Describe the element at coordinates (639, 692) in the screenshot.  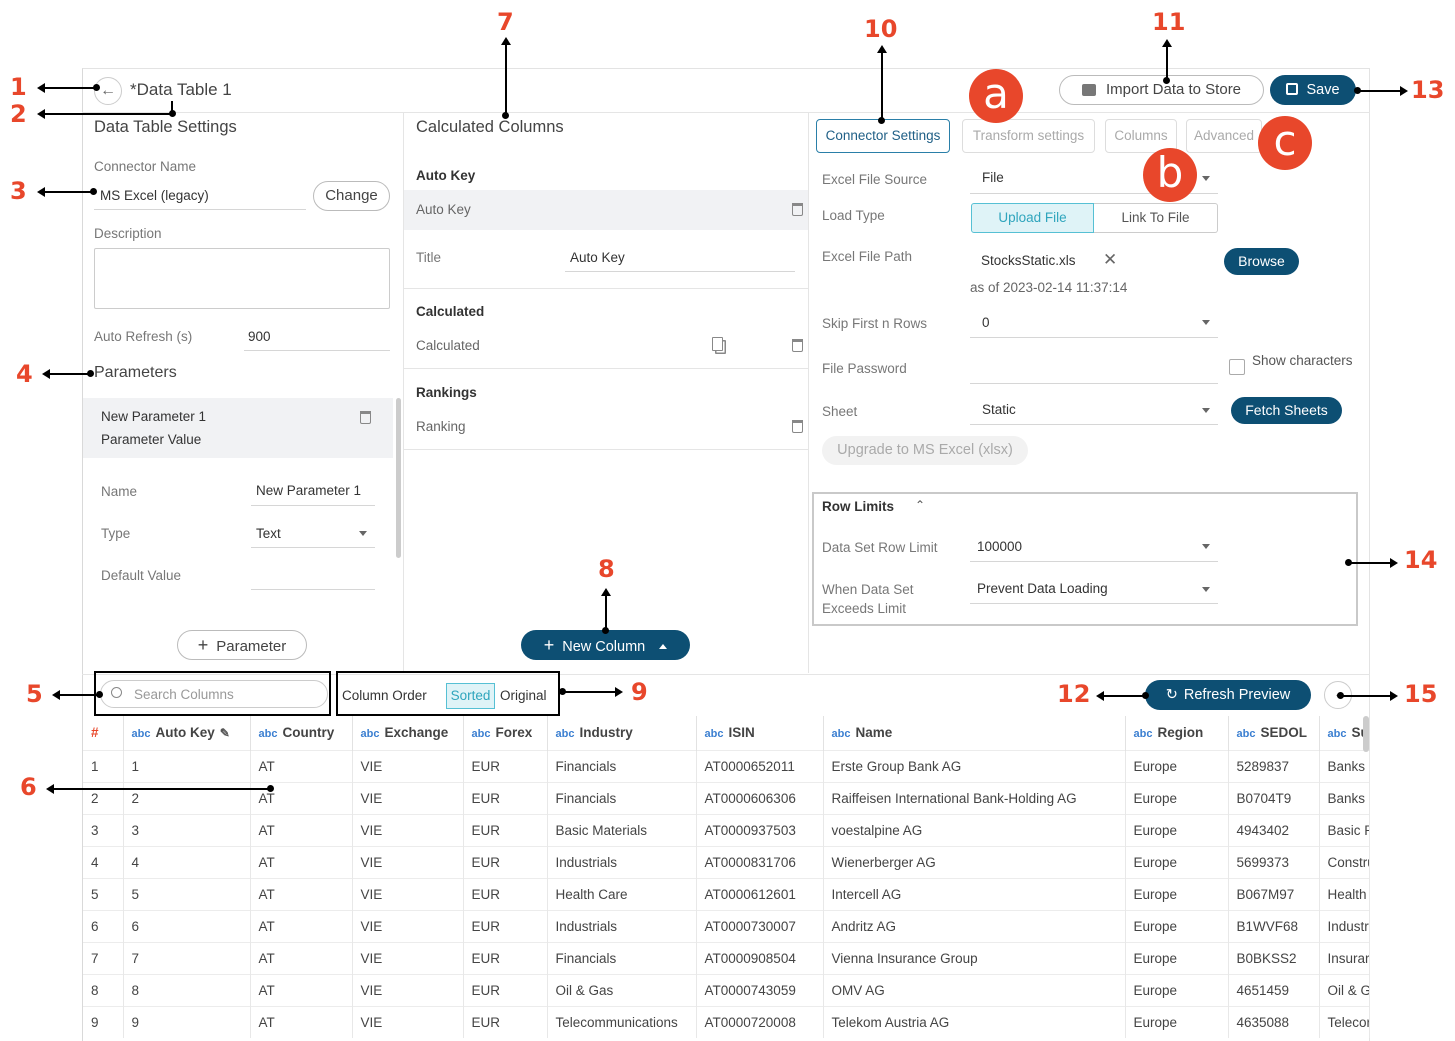
I see `callout-number: 9` at that location.